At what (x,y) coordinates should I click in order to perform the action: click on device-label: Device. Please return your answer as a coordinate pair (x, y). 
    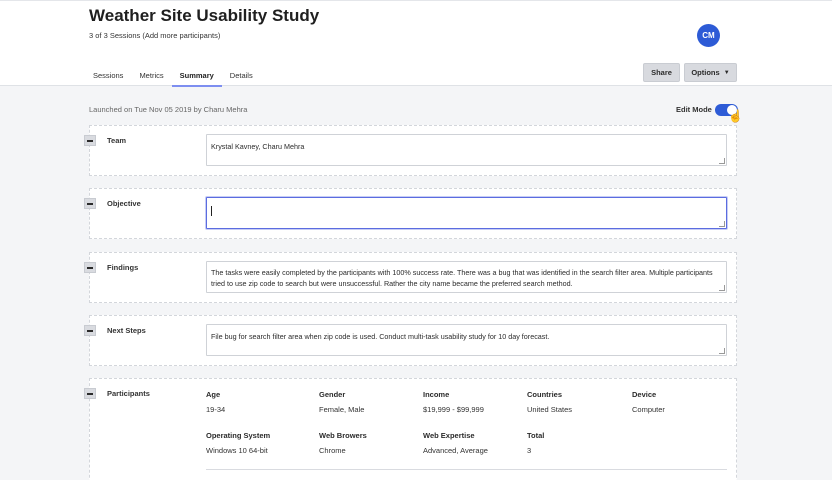
    Looking at the image, I should click on (644, 394).